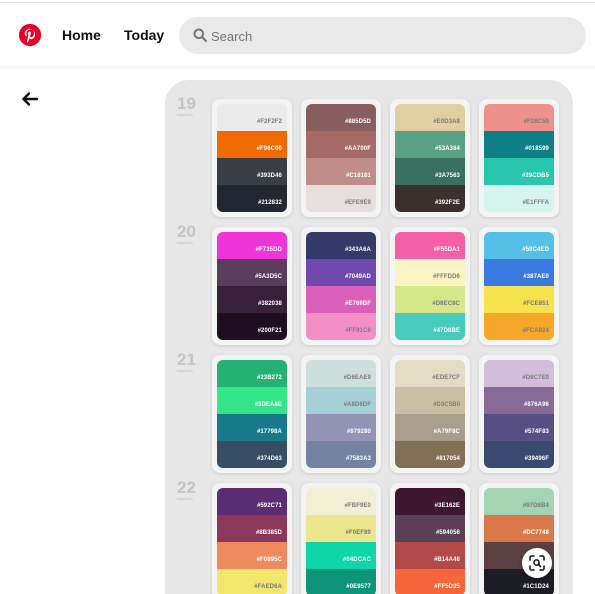  Describe the element at coordinates (252, 144) in the screenshot. I see `color-swatch: #F96C00` at that location.